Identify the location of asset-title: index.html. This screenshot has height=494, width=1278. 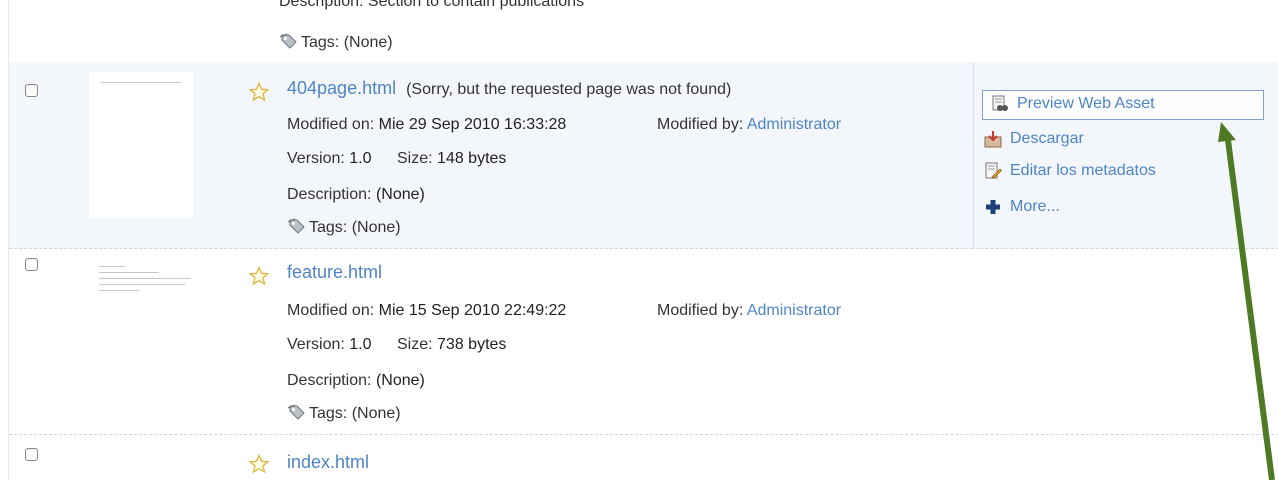
(328, 462).